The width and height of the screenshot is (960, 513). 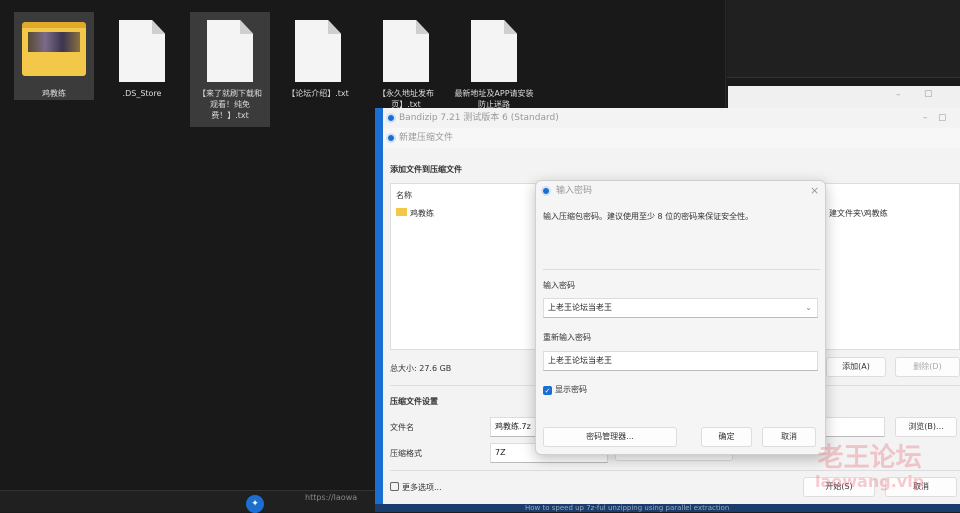 I want to click on dialog-title: 输入密码, so click(x=574, y=191).